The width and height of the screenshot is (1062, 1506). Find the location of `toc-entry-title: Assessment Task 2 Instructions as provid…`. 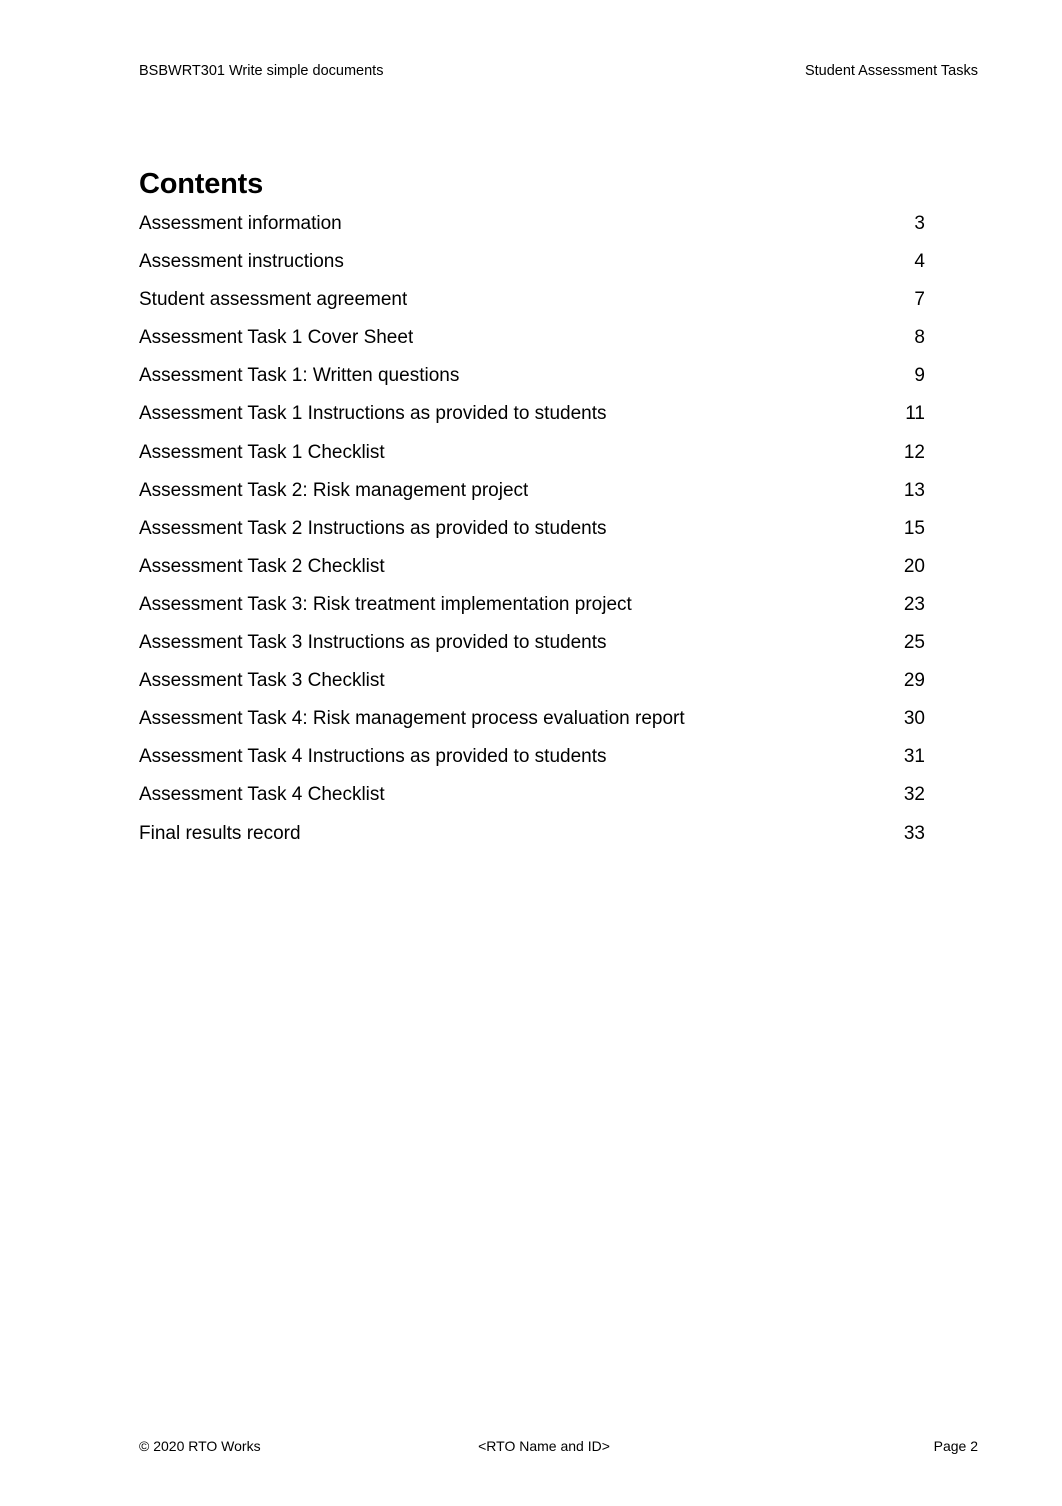

toc-entry-title: Assessment Task 2 Instructions as provid… is located at coordinates (373, 528).